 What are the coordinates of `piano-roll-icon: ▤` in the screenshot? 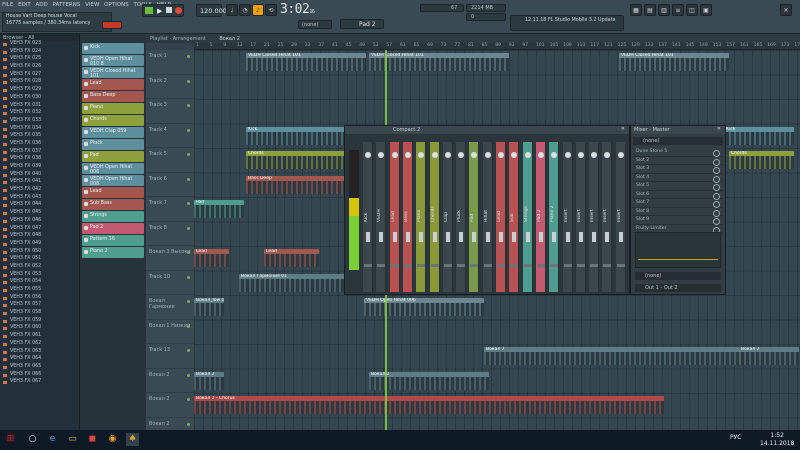 It's located at (650, 10).